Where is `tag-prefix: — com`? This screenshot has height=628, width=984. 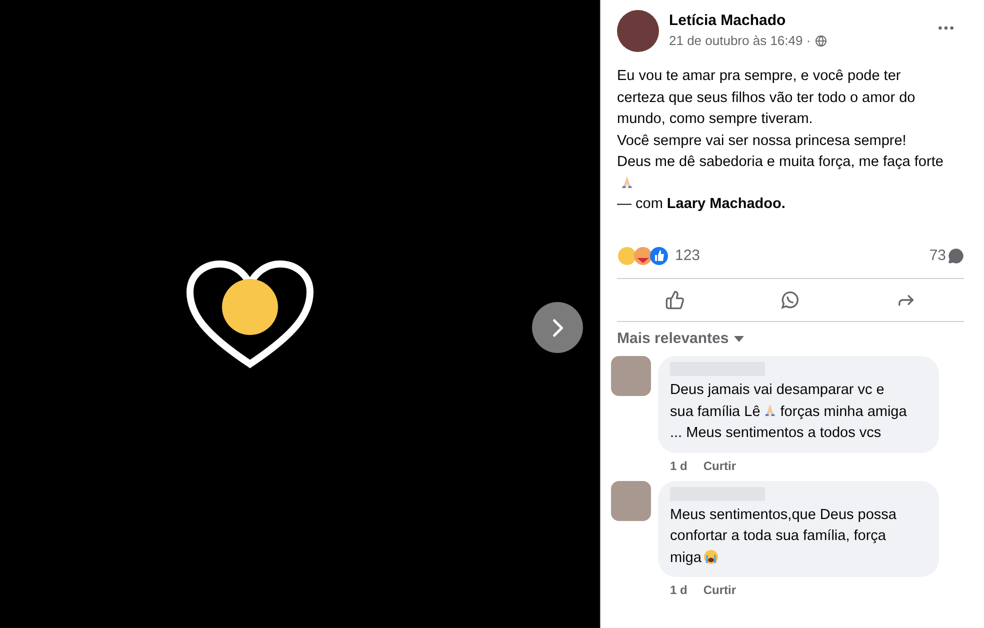 tag-prefix: — com is located at coordinates (640, 204).